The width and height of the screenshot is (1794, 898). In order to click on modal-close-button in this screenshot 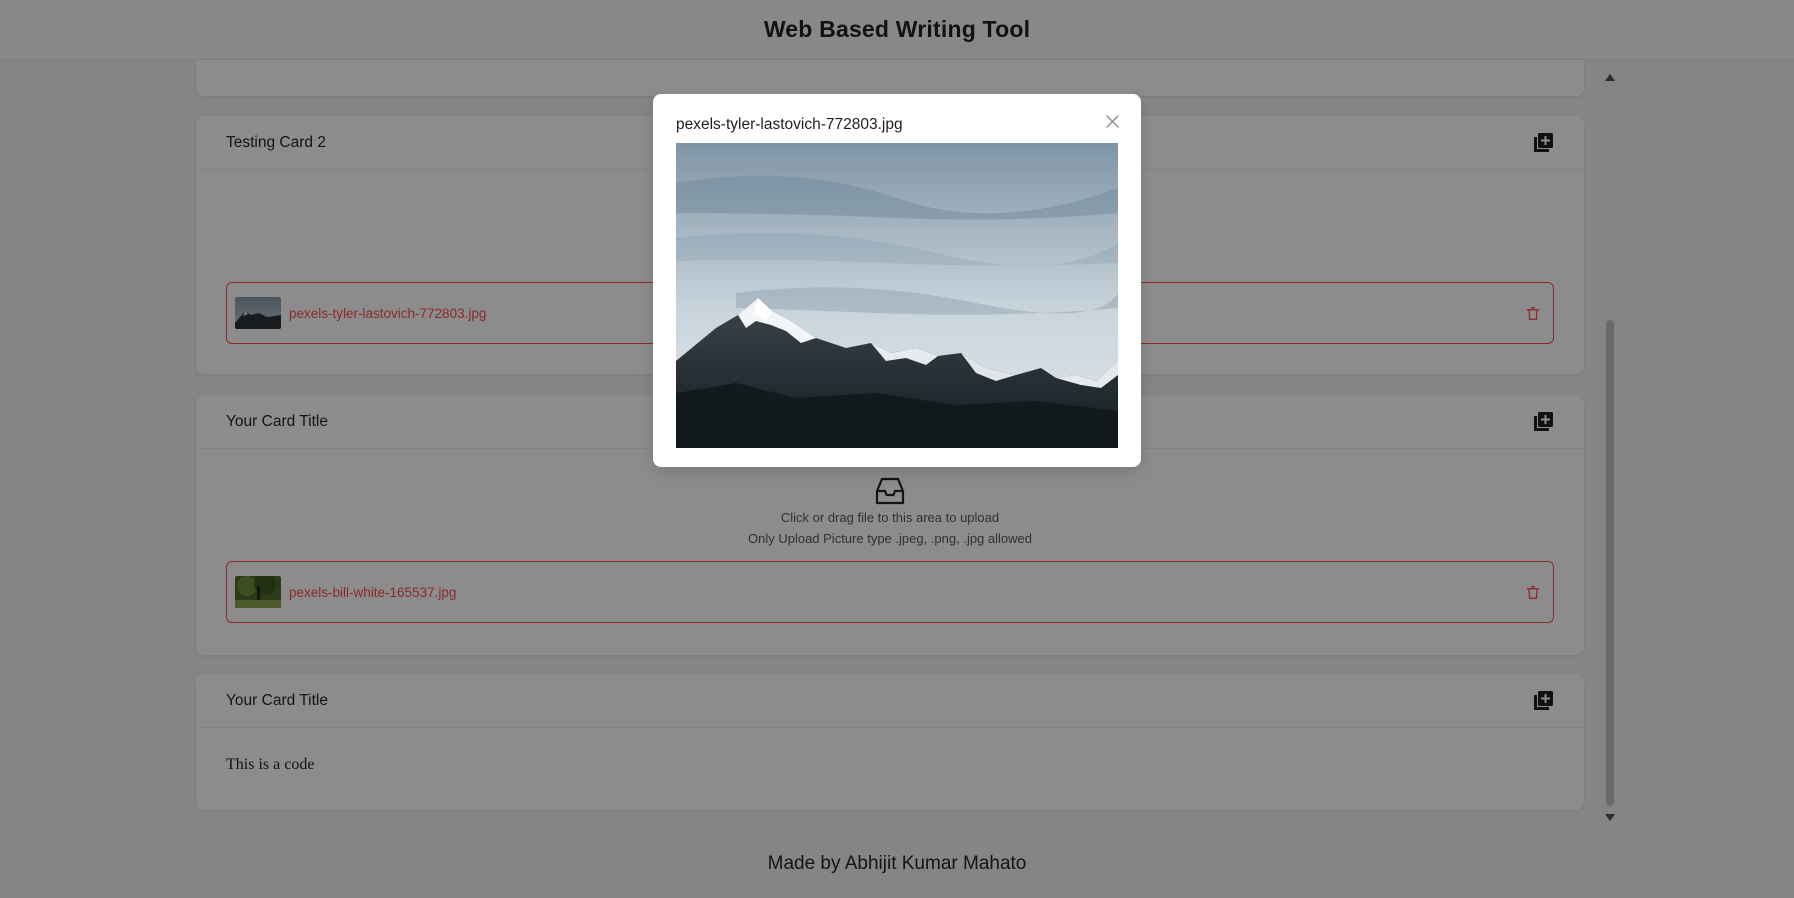, I will do `click(1112, 121)`.